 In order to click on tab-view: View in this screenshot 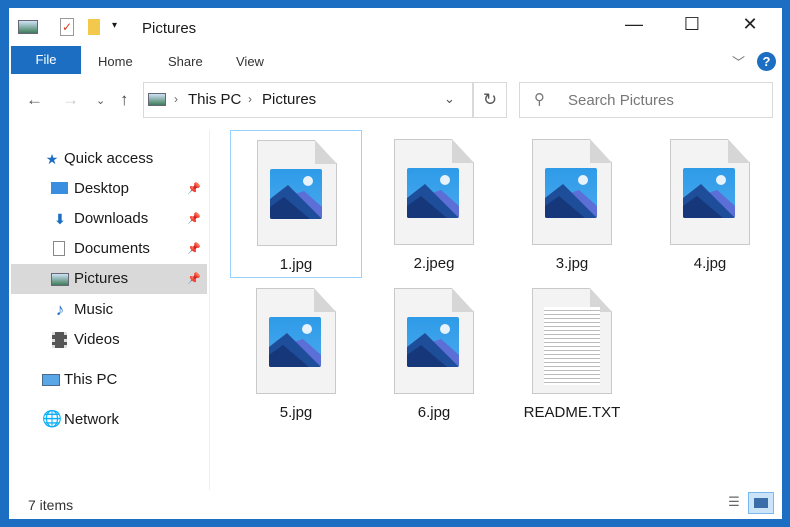, I will do `click(250, 61)`.